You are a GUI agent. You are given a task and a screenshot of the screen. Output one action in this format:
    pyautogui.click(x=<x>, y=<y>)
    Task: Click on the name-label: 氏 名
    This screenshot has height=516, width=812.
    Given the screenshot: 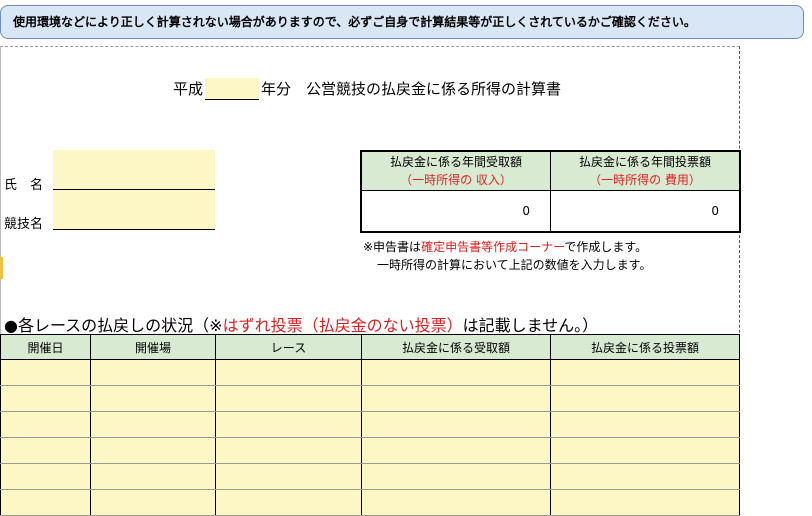 What is the action you would take?
    pyautogui.click(x=24, y=185)
    